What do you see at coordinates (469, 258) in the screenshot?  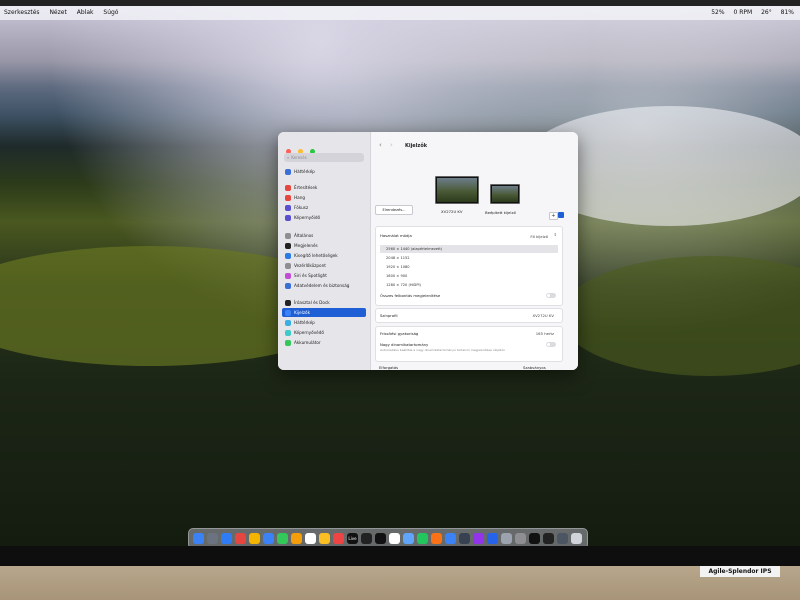 I see `resolution-option: 2048 × 1152` at bounding box center [469, 258].